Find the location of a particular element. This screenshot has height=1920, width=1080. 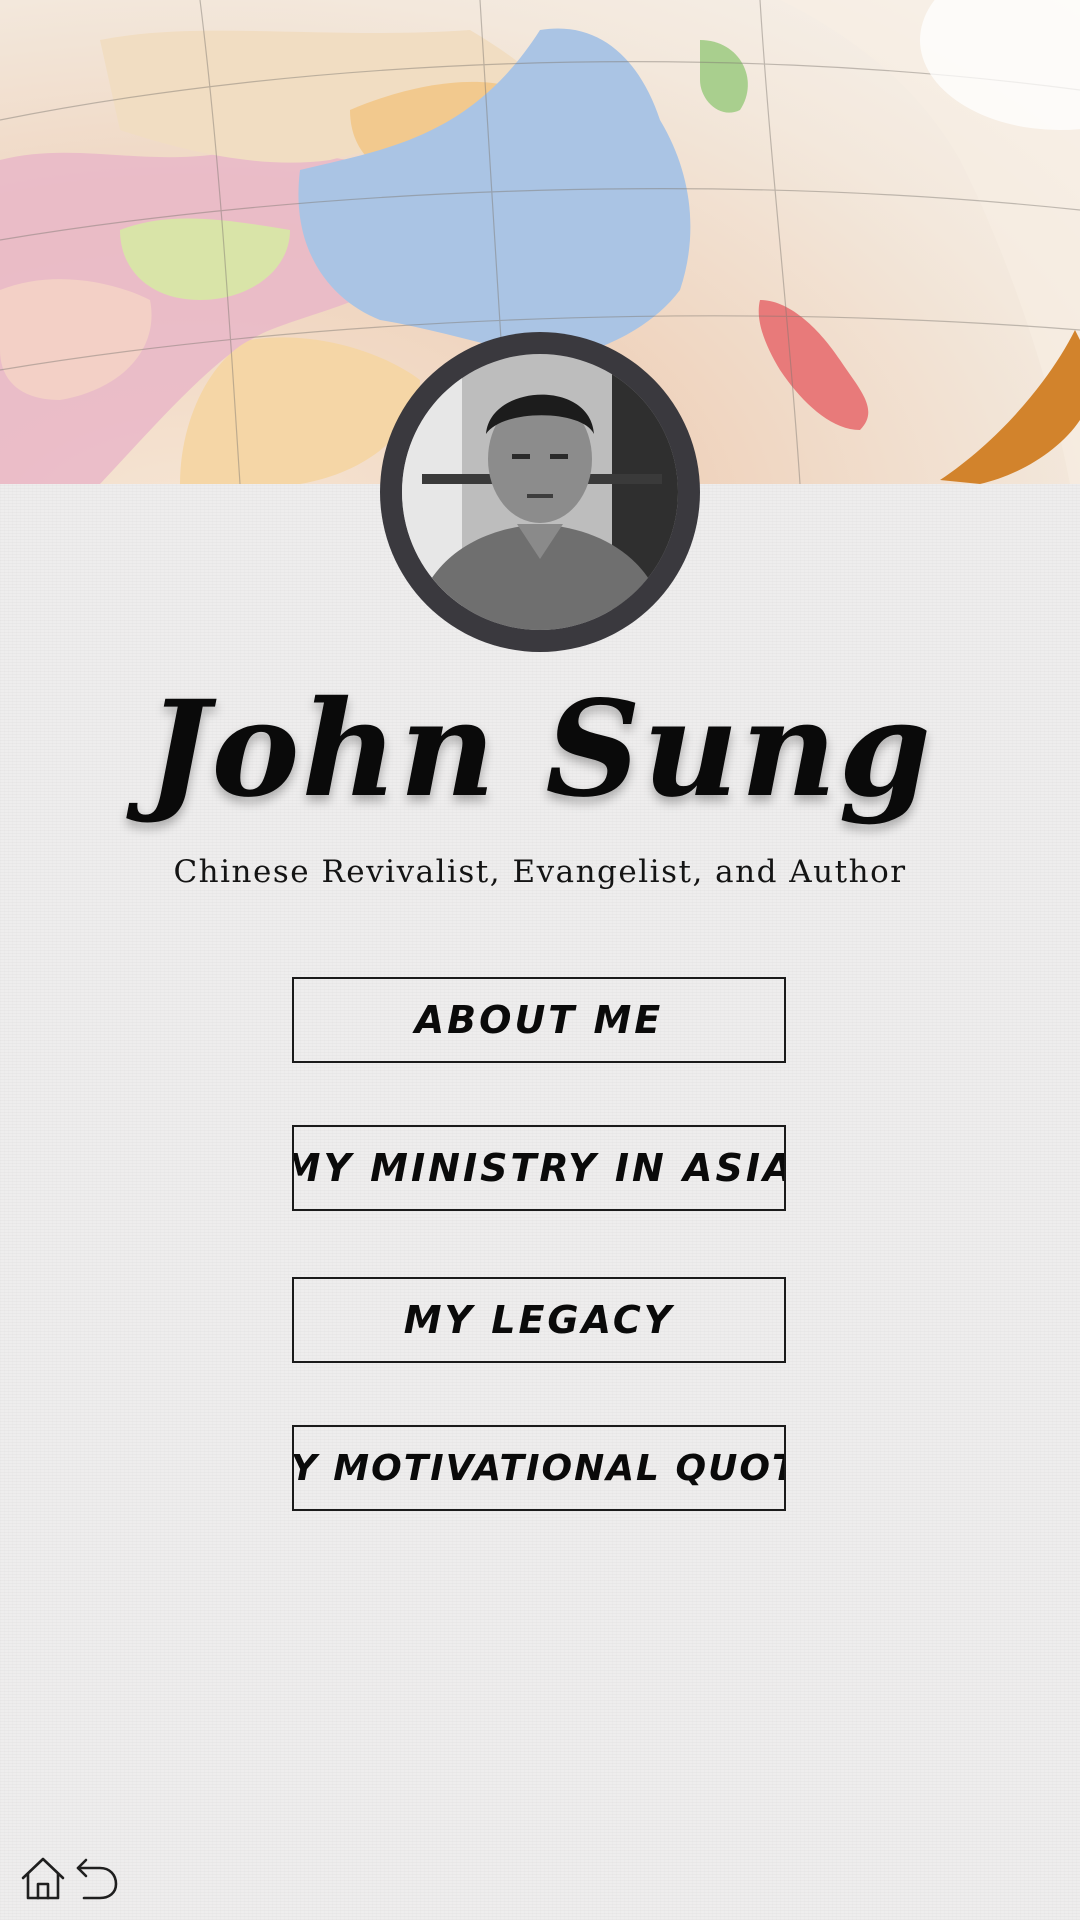

page-title: John Sung is located at coordinates (540, 749).